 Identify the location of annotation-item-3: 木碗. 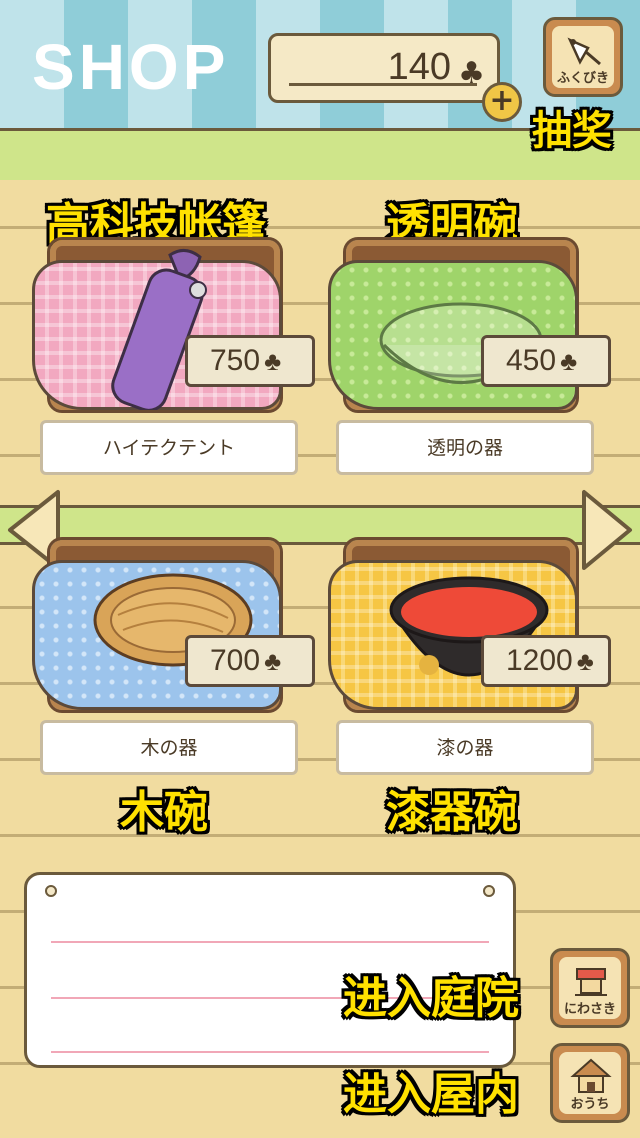
(164, 812).